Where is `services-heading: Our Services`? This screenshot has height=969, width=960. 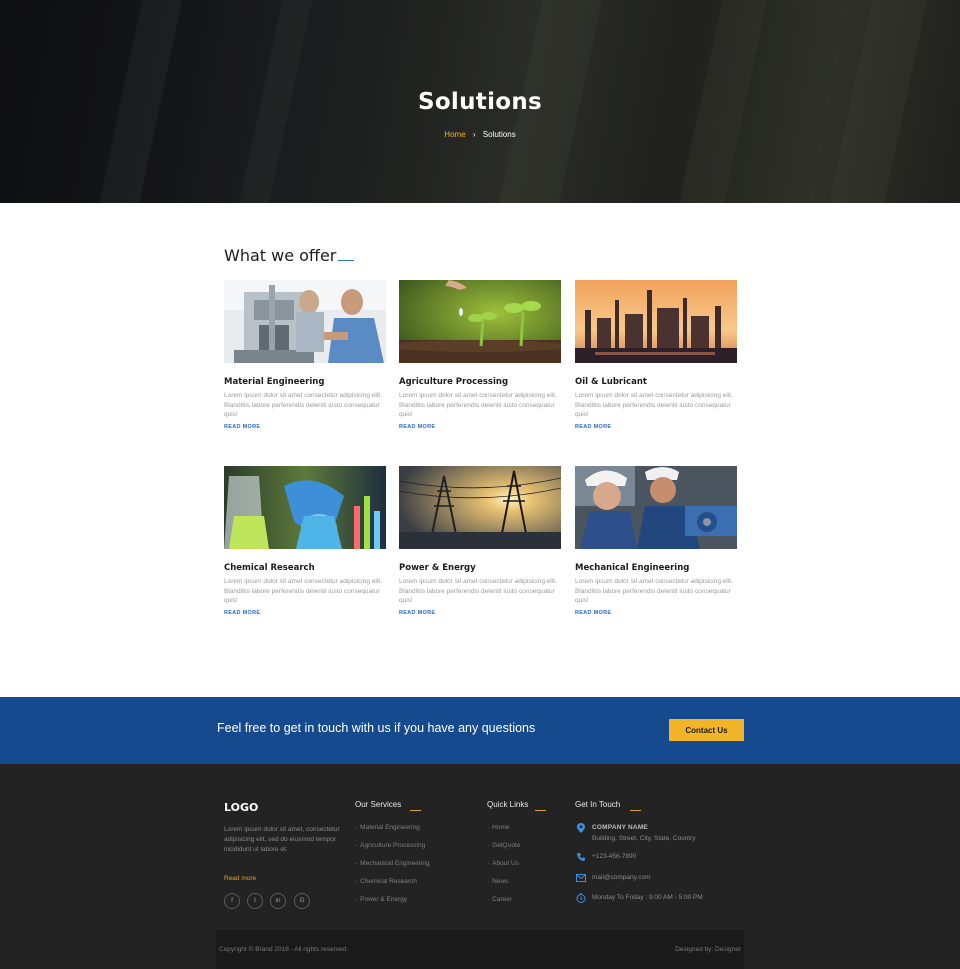
services-heading: Our Services is located at coordinates (378, 804).